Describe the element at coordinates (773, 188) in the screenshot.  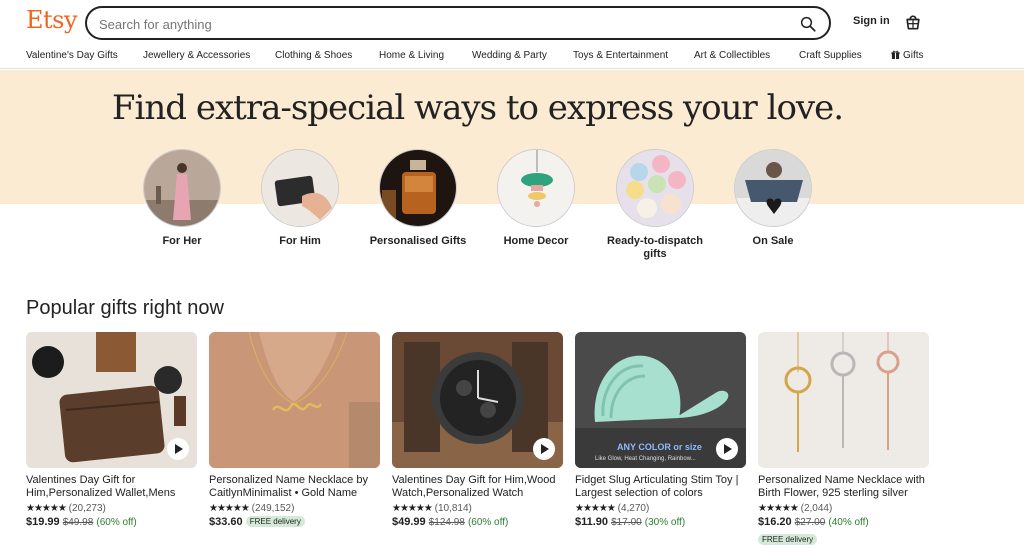
I see `on-sale-image` at that location.